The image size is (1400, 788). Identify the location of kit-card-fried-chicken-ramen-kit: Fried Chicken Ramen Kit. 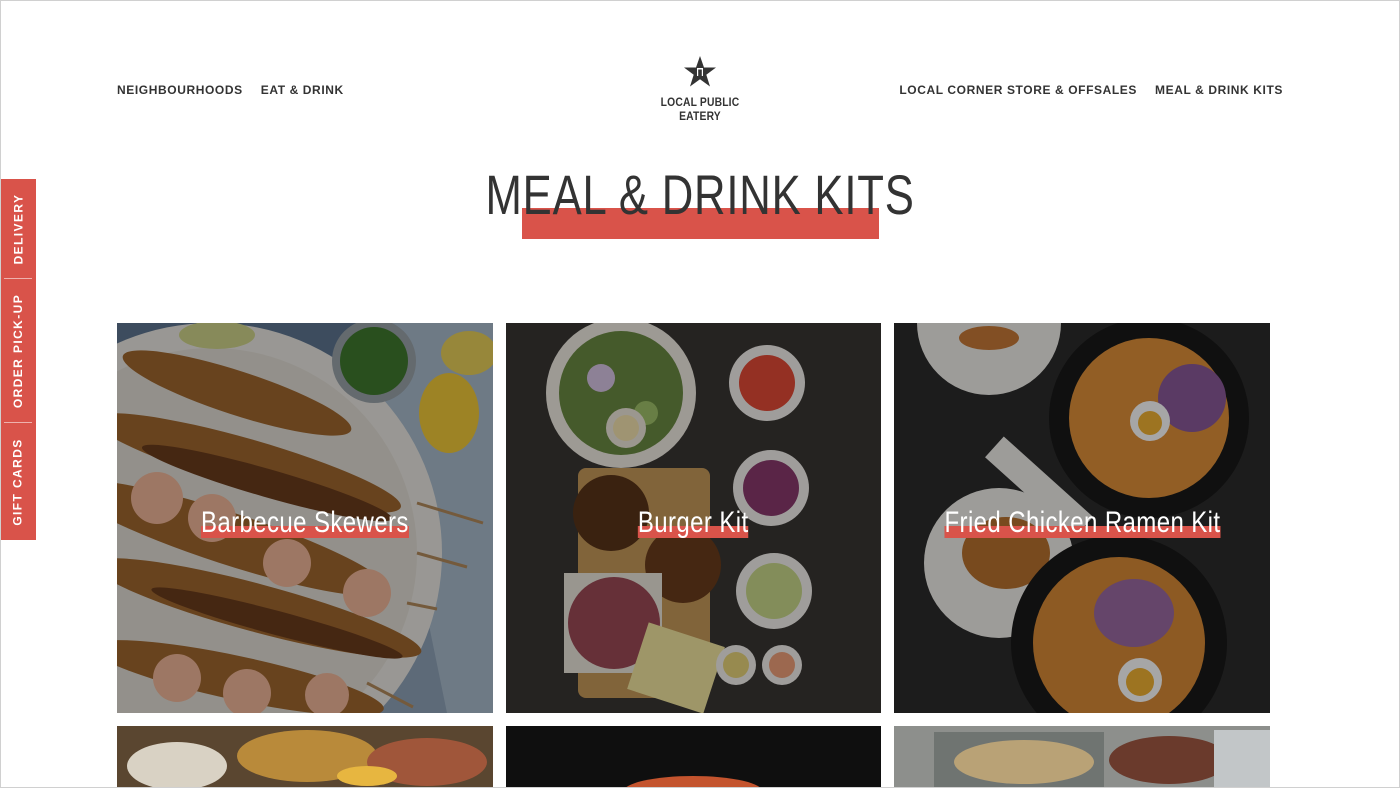
(1082, 518).